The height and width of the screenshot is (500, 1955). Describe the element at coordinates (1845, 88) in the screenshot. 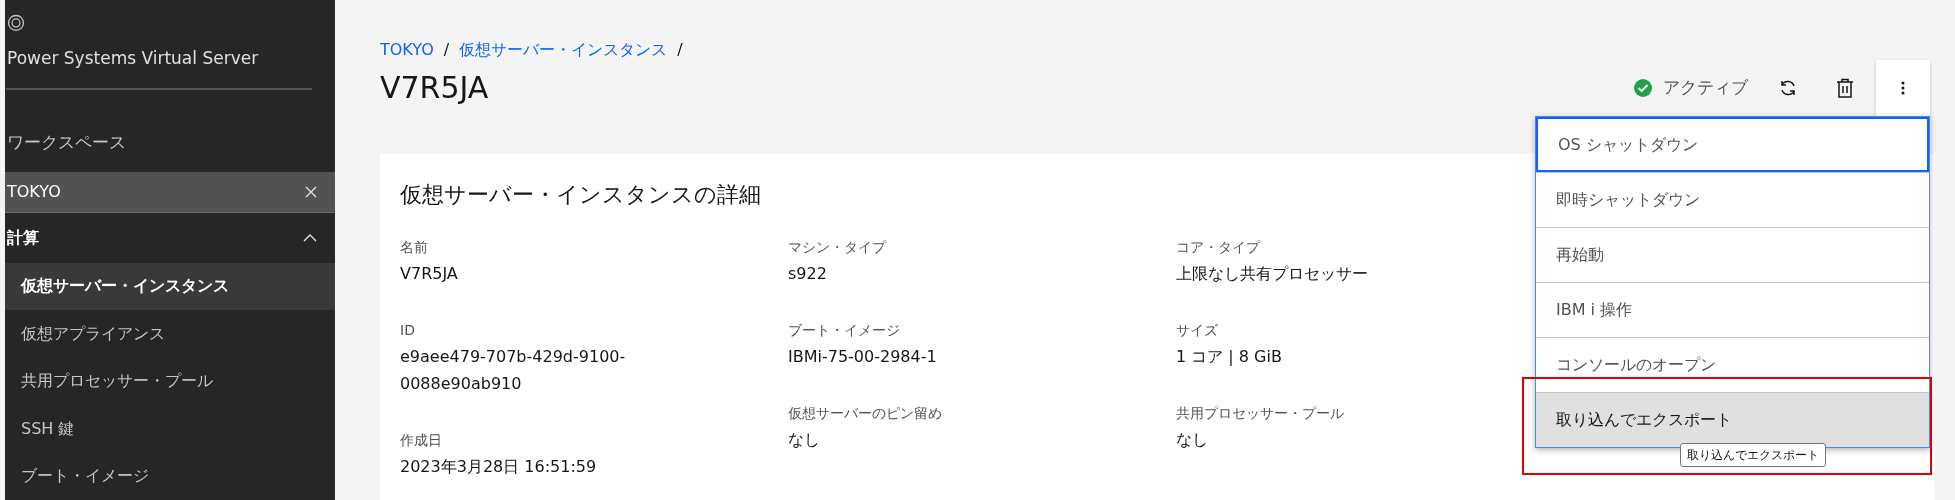

I see `trash-icon` at that location.